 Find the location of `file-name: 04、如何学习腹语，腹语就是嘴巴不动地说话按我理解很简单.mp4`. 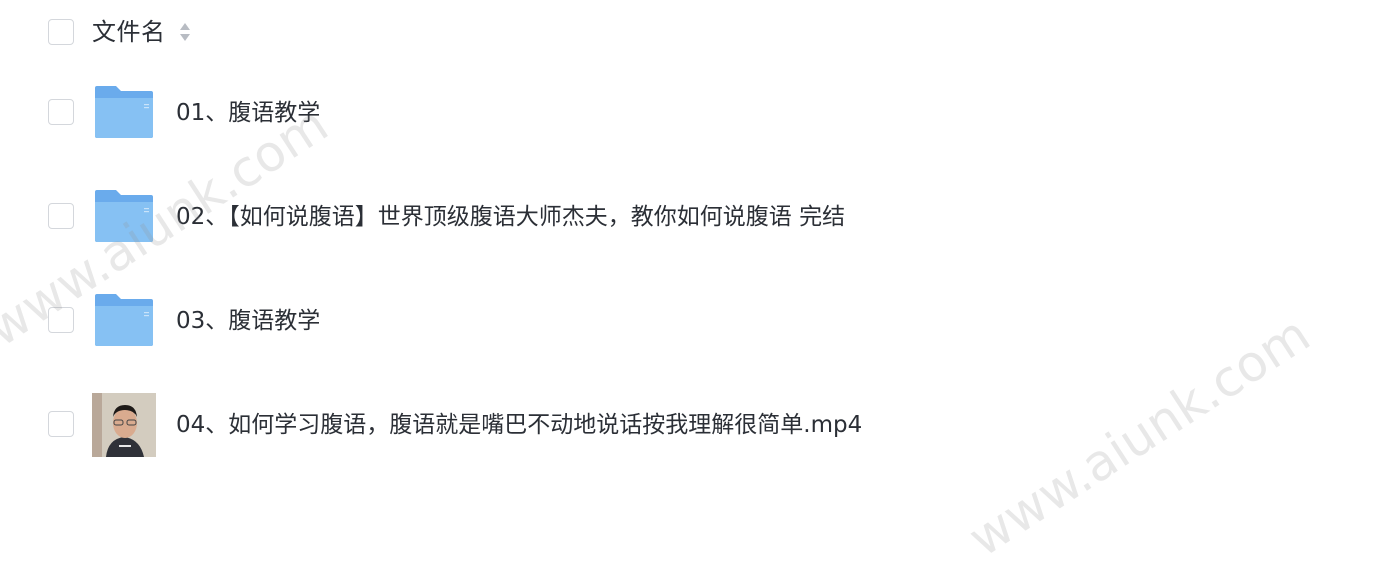

file-name: 04、如何学习腹语，腹语就是嘴巴不动地说话按我理解很简单.mp4 is located at coordinates (519, 425).